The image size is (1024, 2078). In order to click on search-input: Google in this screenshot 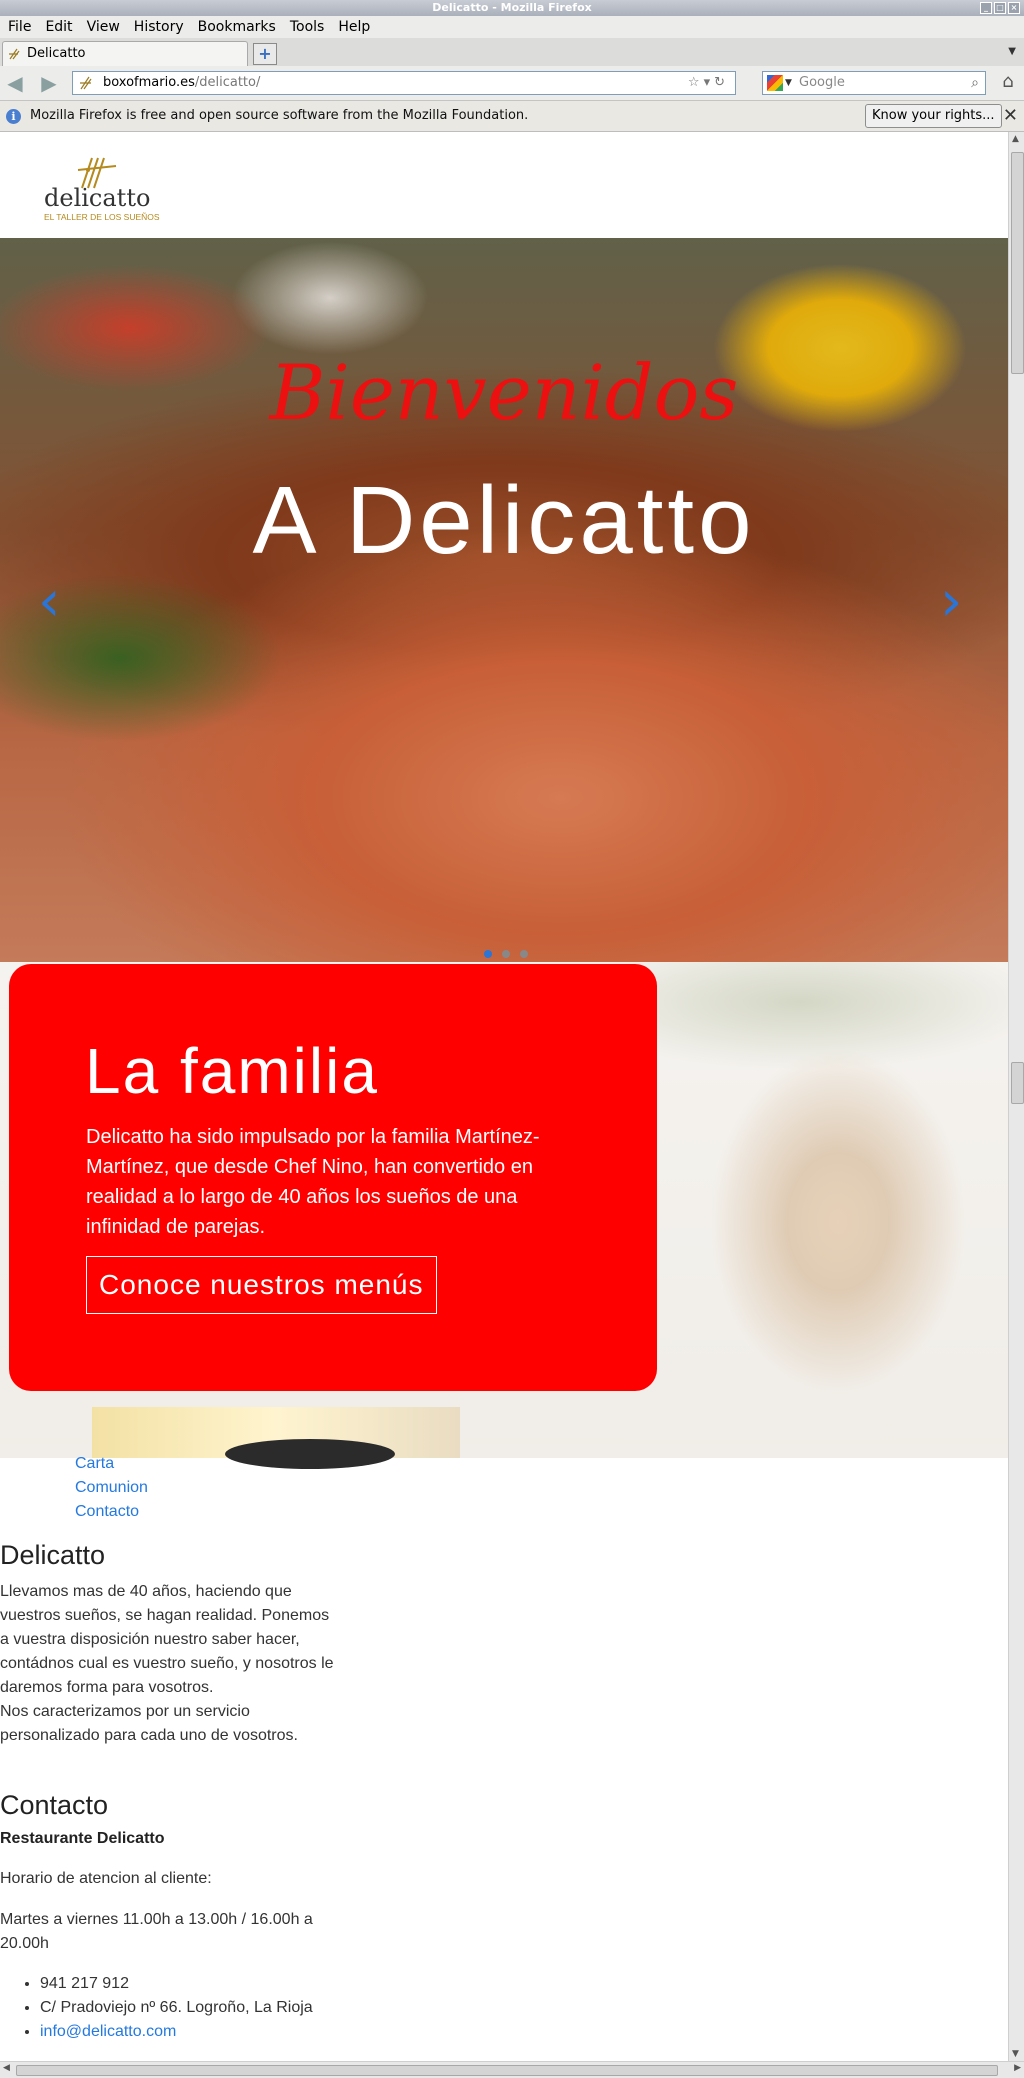, I will do `click(822, 83)`.